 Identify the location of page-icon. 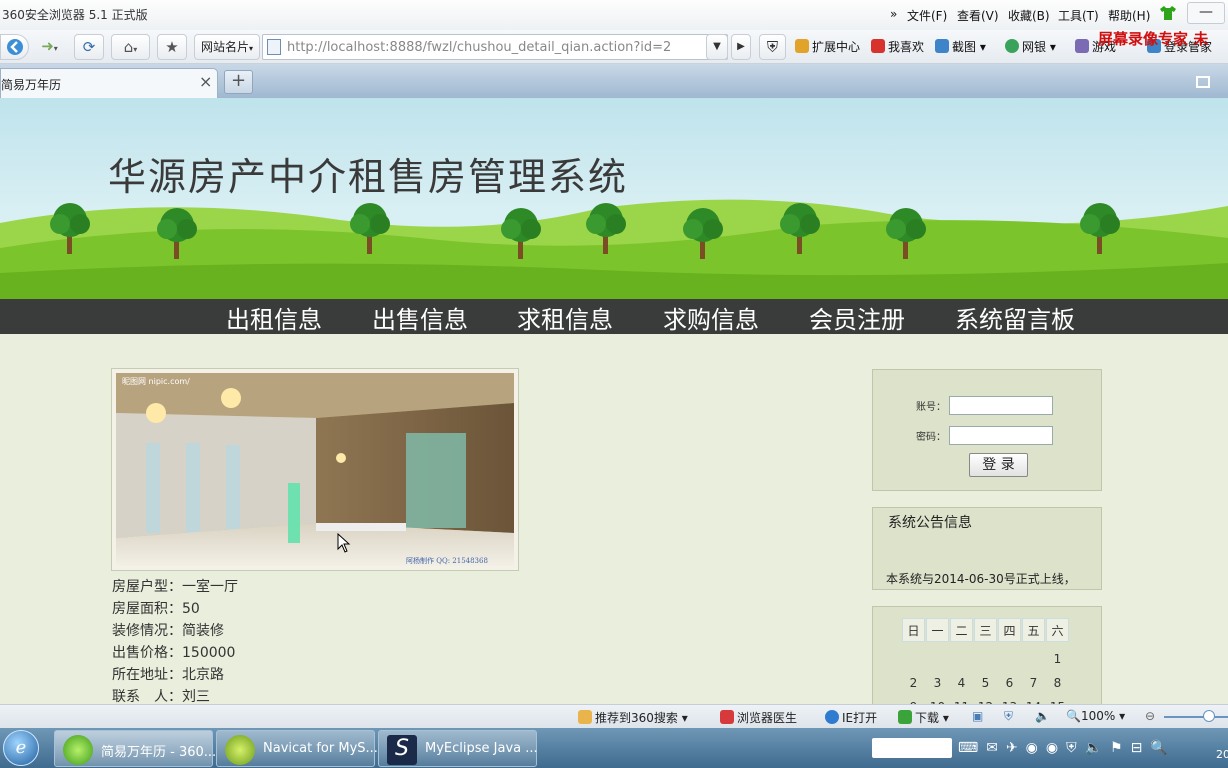
(274, 47).